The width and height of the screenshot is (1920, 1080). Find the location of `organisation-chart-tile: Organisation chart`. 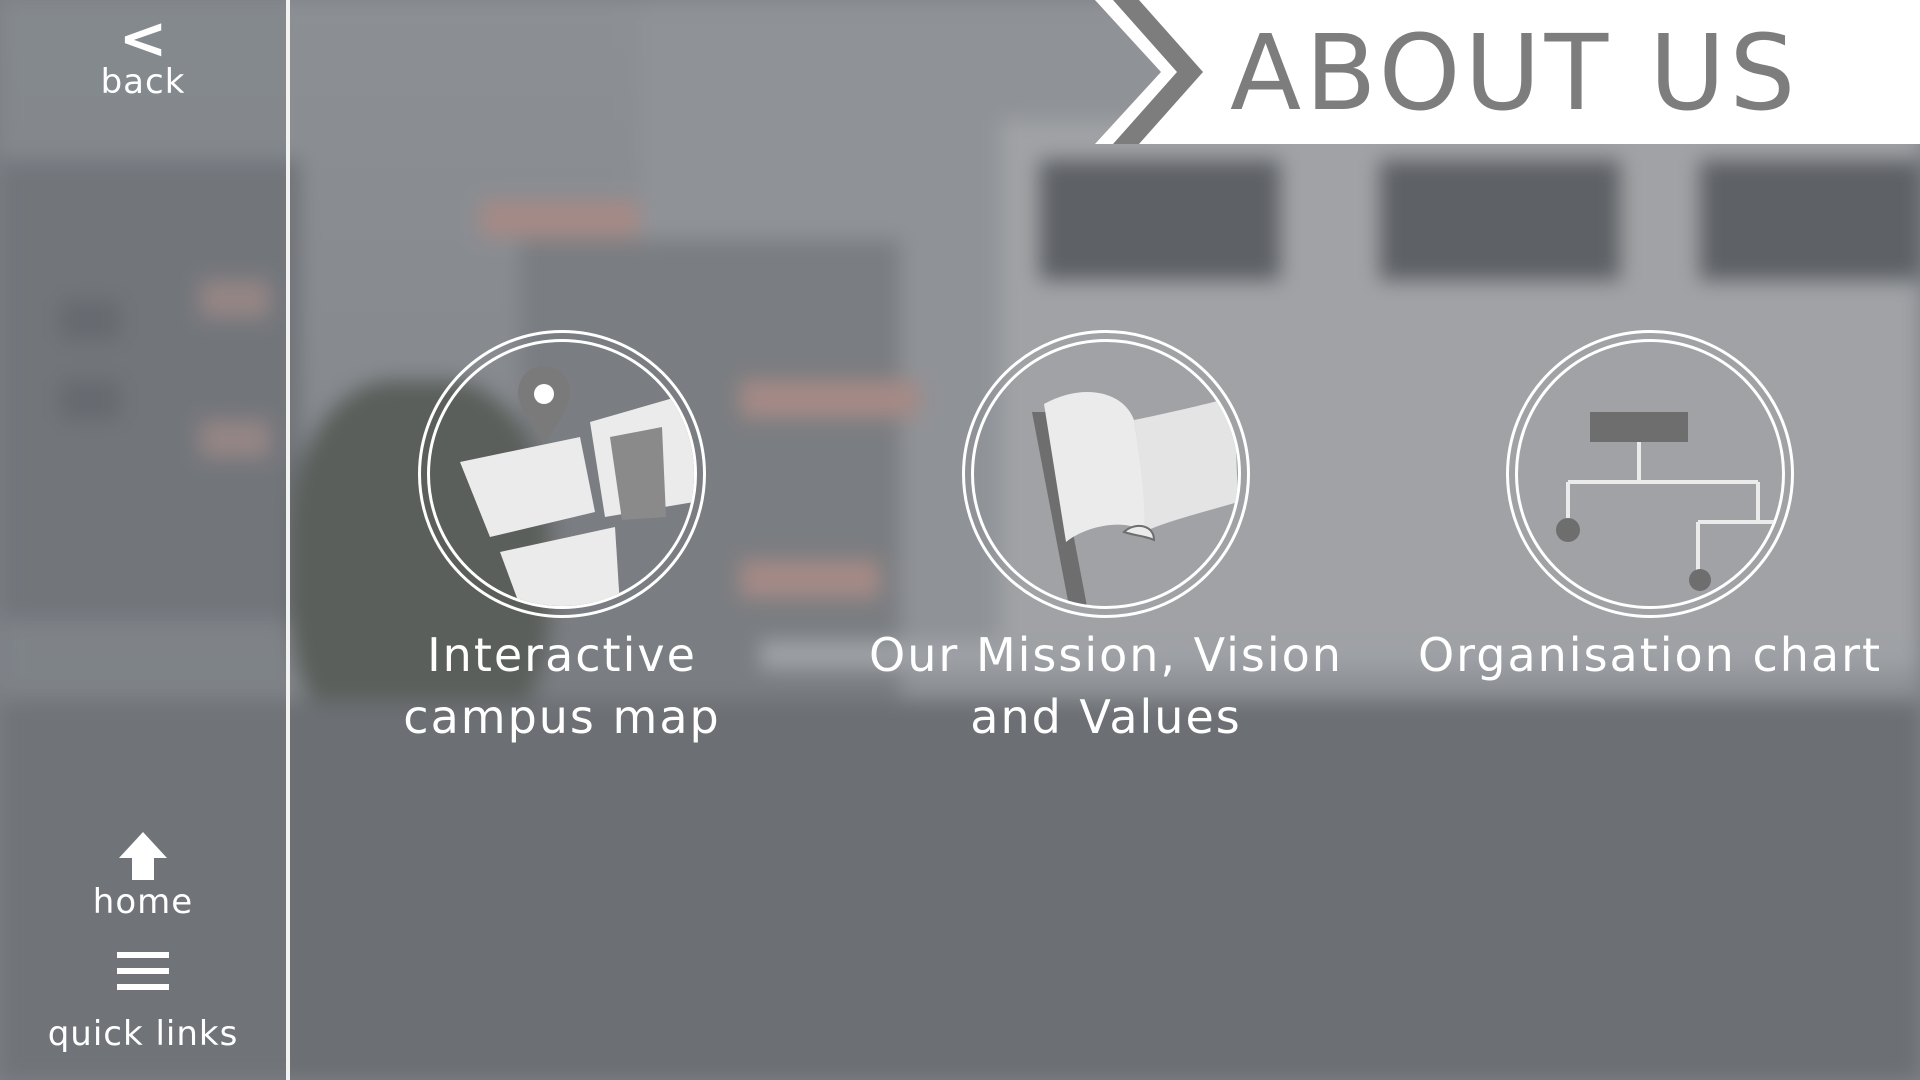

organisation-chart-tile: Organisation chart is located at coordinates (1650, 508).